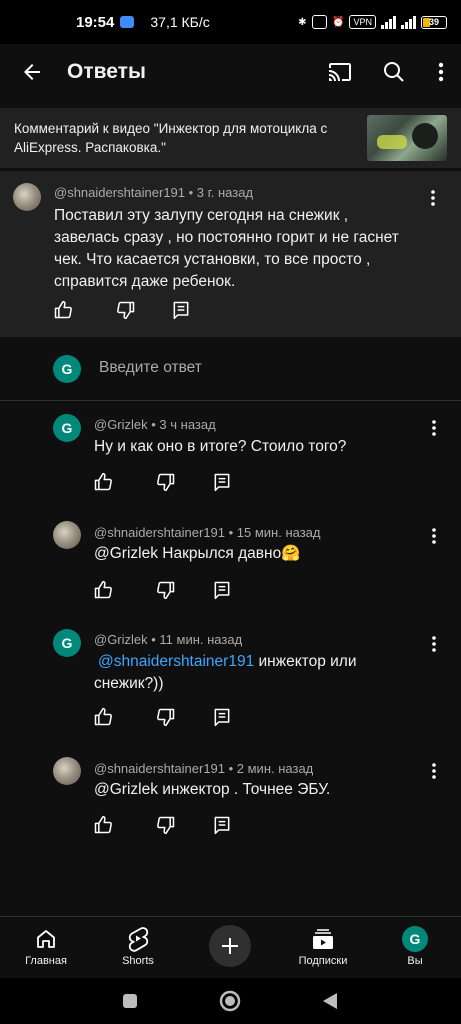 This screenshot has width=461, height=1024. I want to click on signal-1-icon, so click(388, 22).